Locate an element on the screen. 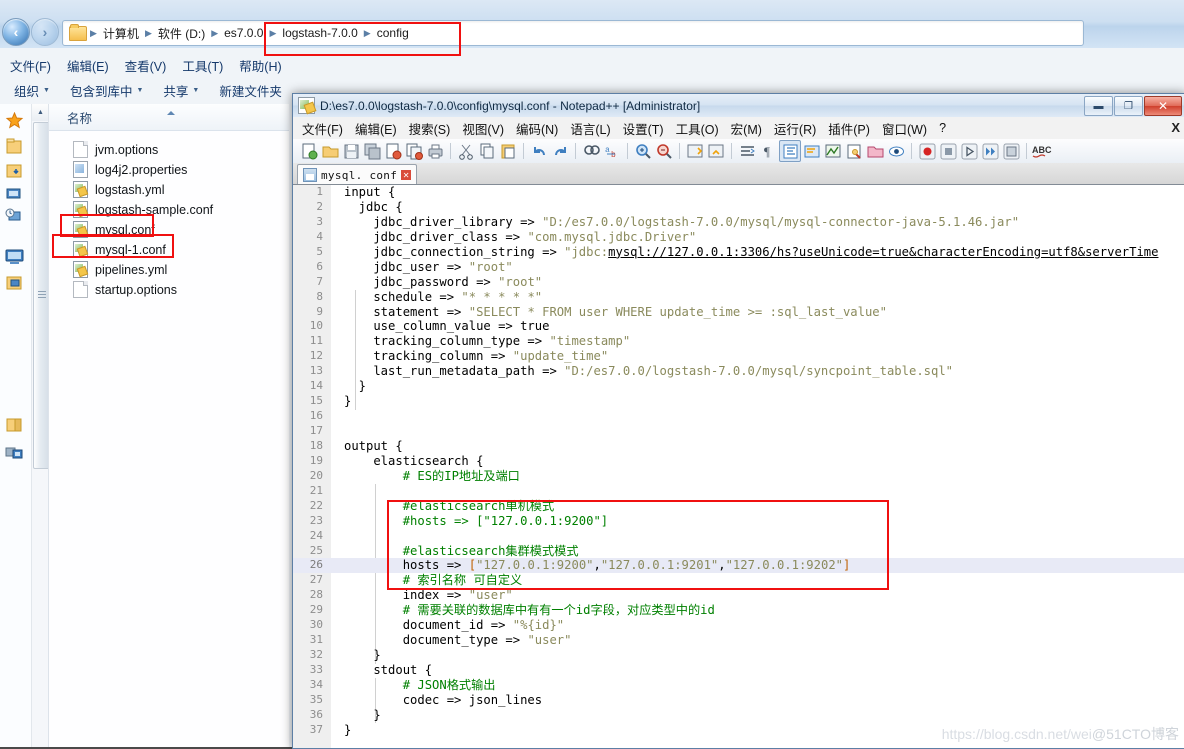  favorites-star-icon is located at coordinates (14, 120).